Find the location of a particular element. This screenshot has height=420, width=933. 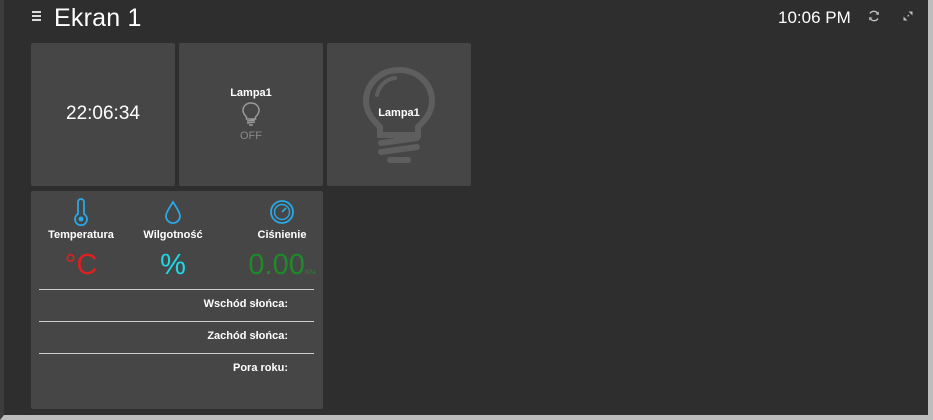

sunrise-label: Wschód słońca: is located at coordinates (245, 304).